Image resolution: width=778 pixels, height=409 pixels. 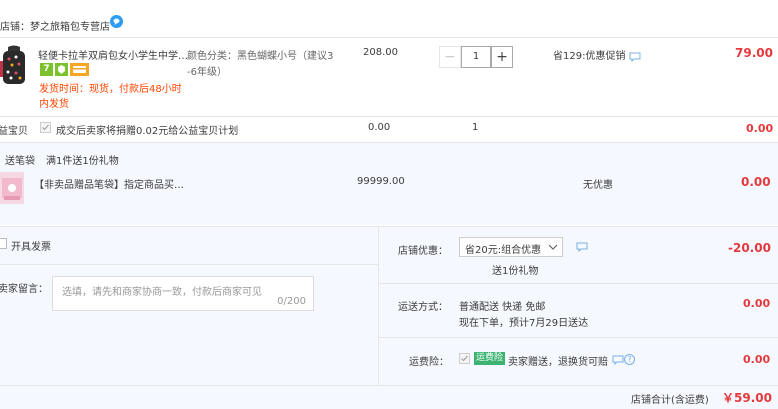 I want to click on service-badges: 7, so click(x=64, y=69).